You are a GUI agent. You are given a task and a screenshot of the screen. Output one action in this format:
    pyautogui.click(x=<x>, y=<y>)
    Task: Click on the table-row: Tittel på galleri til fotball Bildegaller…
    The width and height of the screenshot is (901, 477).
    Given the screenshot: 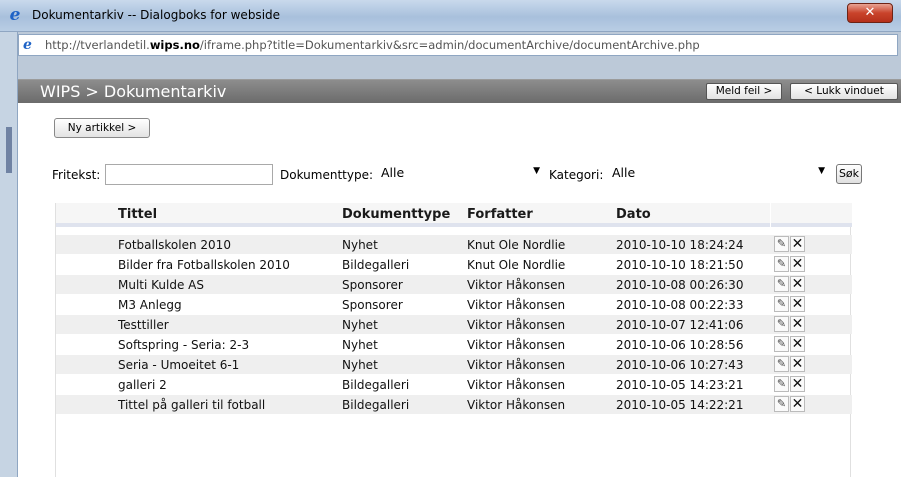 What is the action you would take?
    pyautogui.click(x=454, y=404)
    